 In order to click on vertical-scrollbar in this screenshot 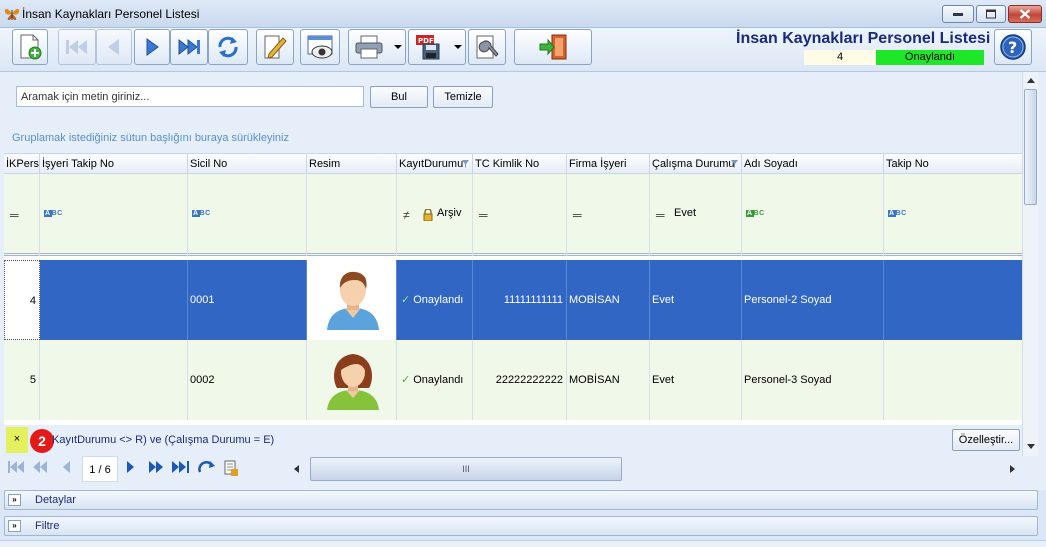, I will do `click(1030, 264)`.